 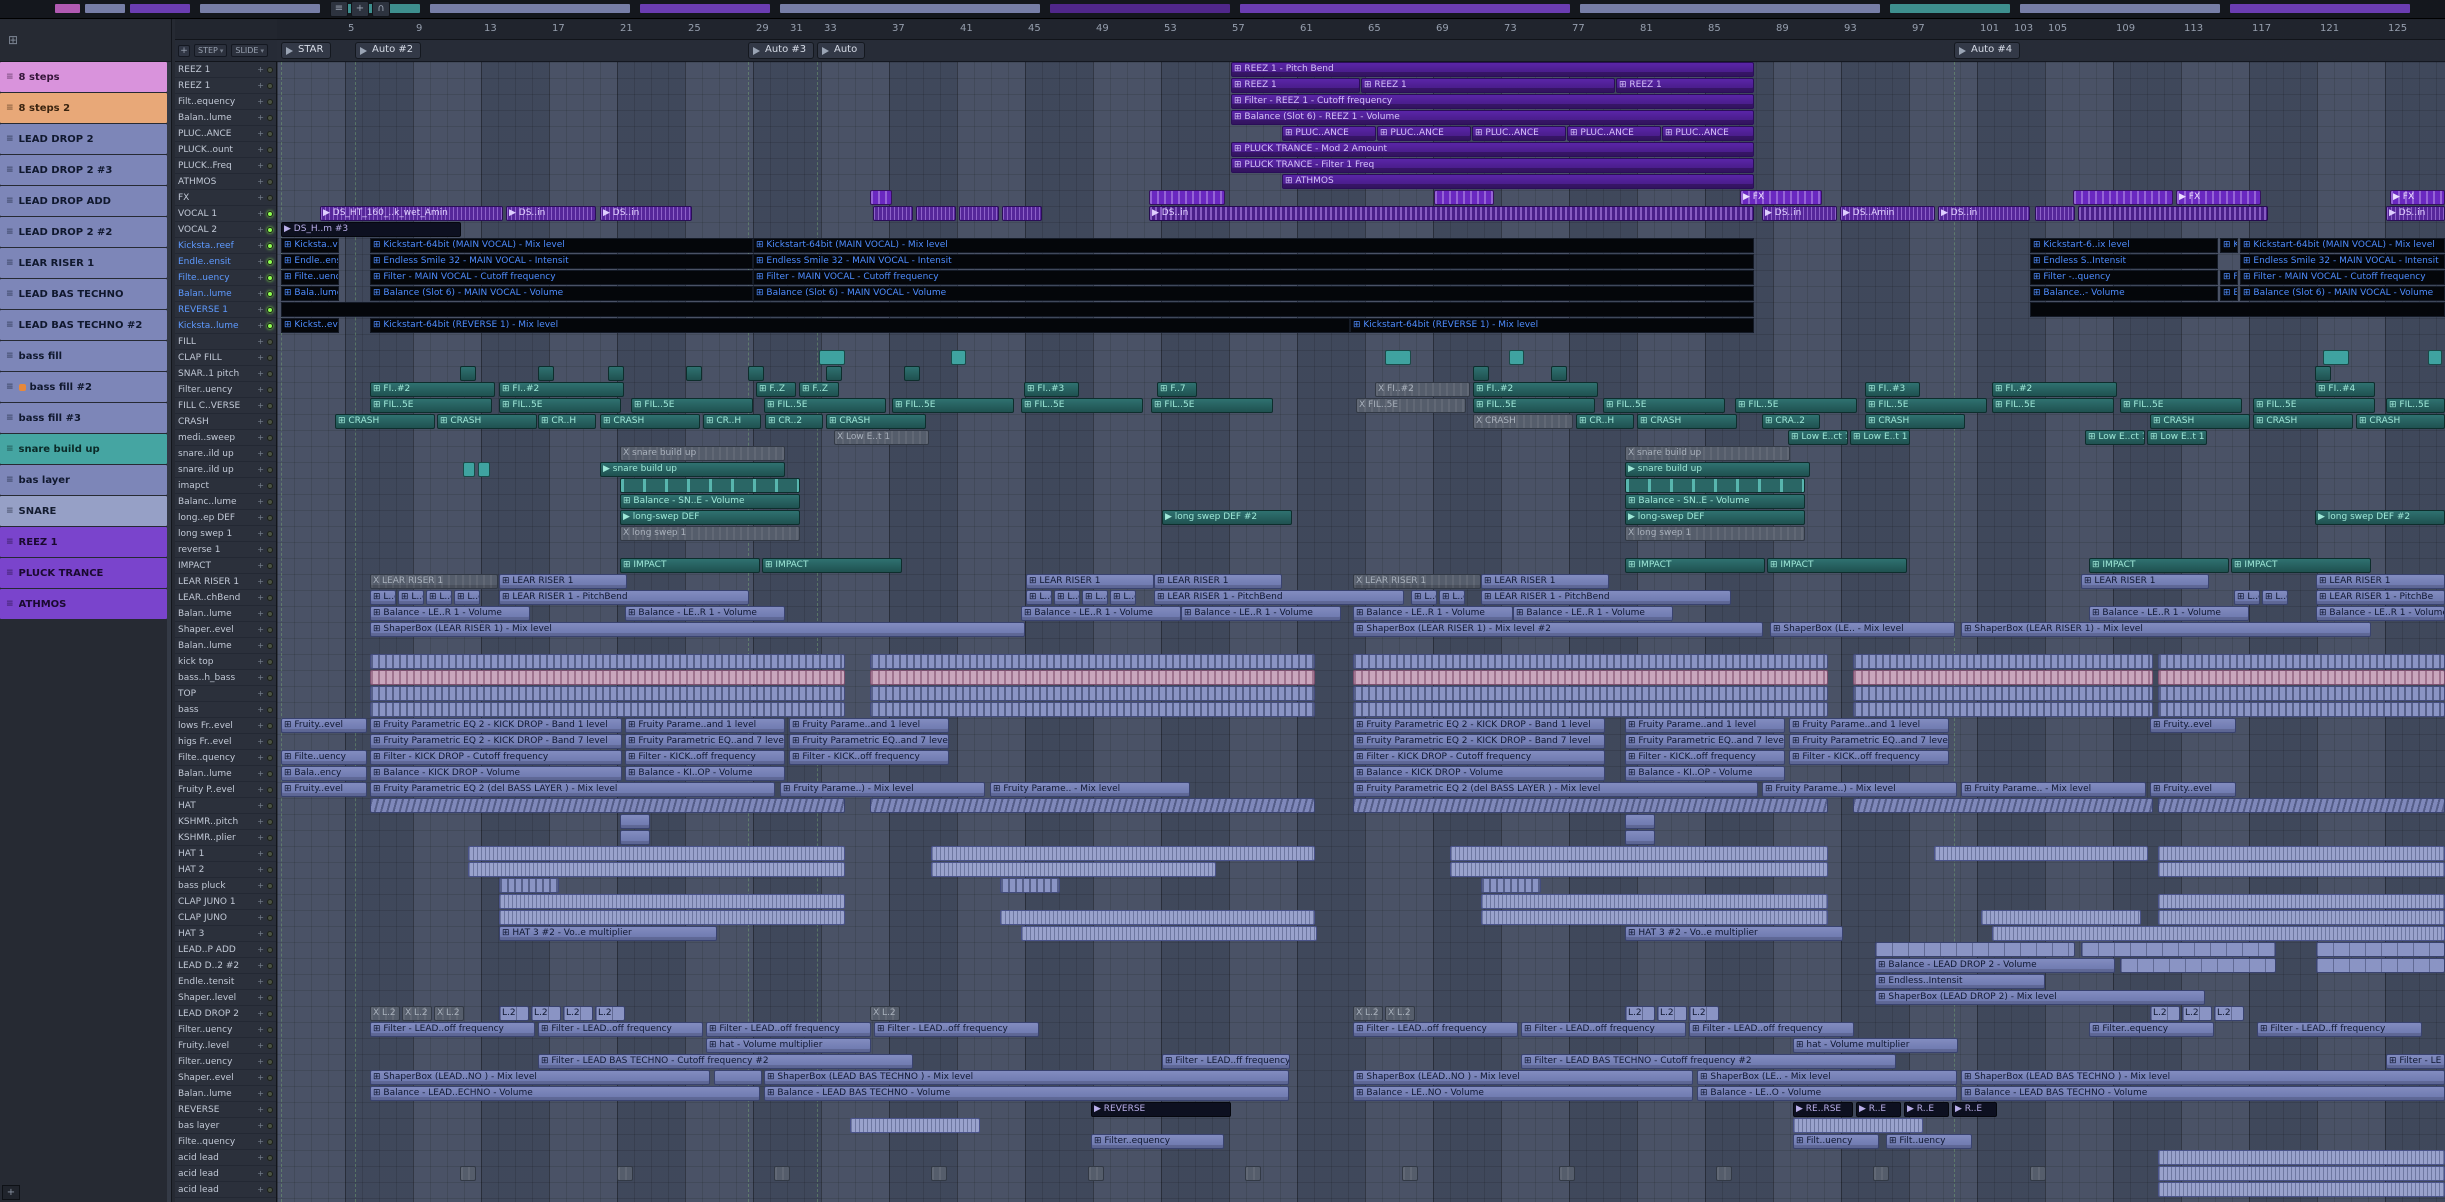 What do you see at coordinates (310, 261) in the screenshot?
I see `playlist-clip: ⊞ Endle..ensit` at bounding box center [310, 261].